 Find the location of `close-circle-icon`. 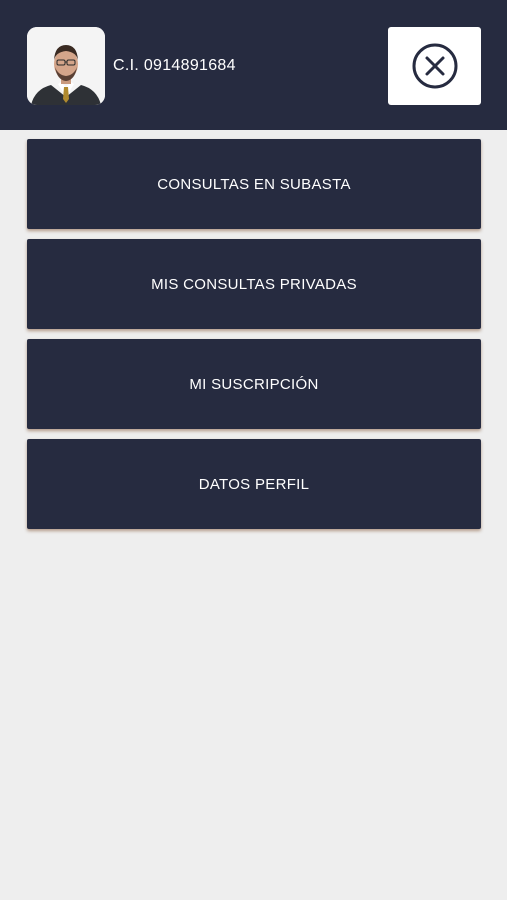

close-circle-icon is located at coordinates (435, 66).